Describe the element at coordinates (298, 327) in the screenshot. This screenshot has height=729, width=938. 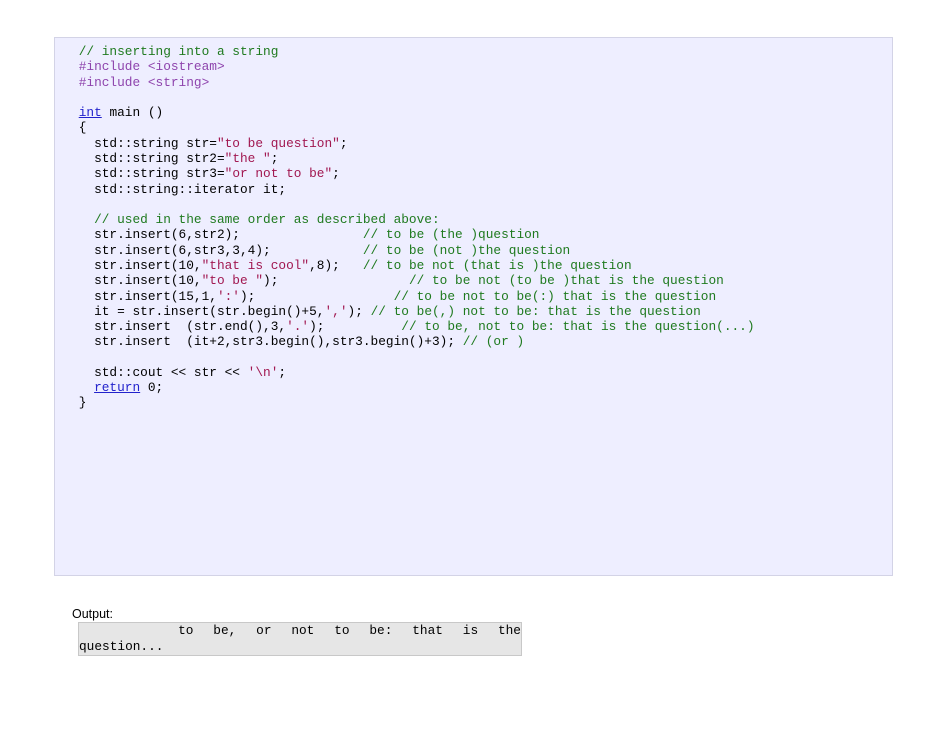
I see `code-token-str: '.'` at that location.